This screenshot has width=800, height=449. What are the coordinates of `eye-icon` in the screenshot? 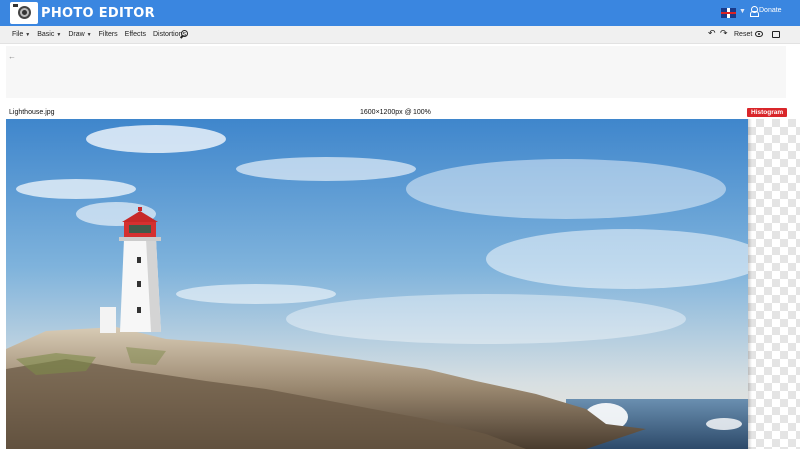 It's located at (759, 34).